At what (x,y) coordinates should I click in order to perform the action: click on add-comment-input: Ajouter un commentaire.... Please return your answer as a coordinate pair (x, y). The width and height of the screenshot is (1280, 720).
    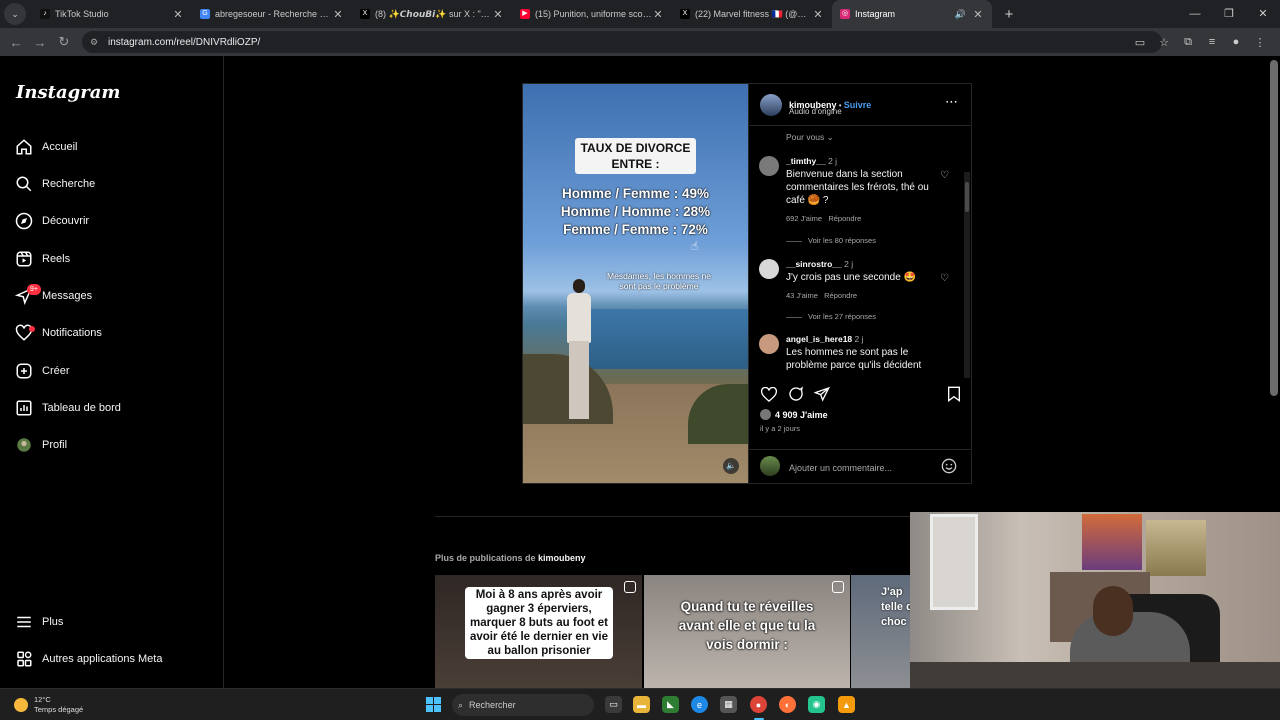
    Looking at the image, I should click on (840, 468).